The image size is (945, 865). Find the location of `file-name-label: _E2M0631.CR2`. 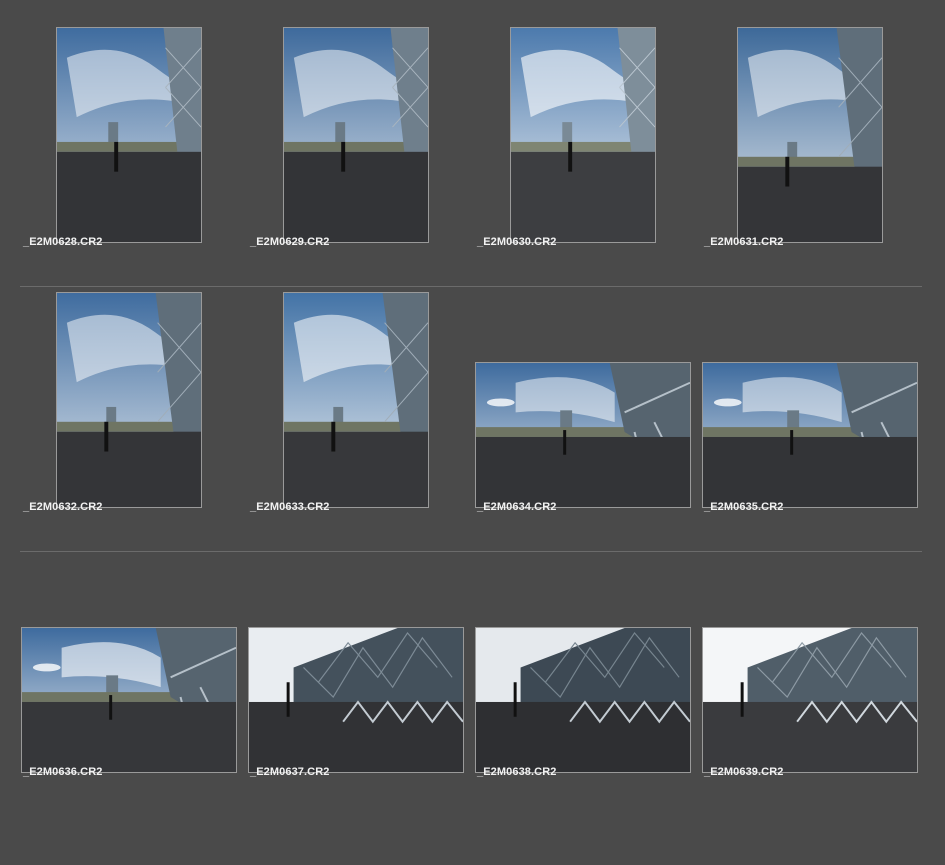

file-name-label: _E2M0631.CR2 is located at coordinates (744, 242).